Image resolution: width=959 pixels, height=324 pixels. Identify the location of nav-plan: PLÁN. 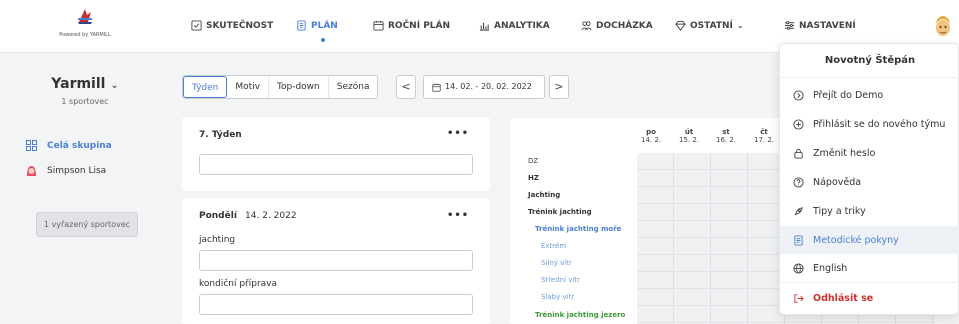
(317, 25).